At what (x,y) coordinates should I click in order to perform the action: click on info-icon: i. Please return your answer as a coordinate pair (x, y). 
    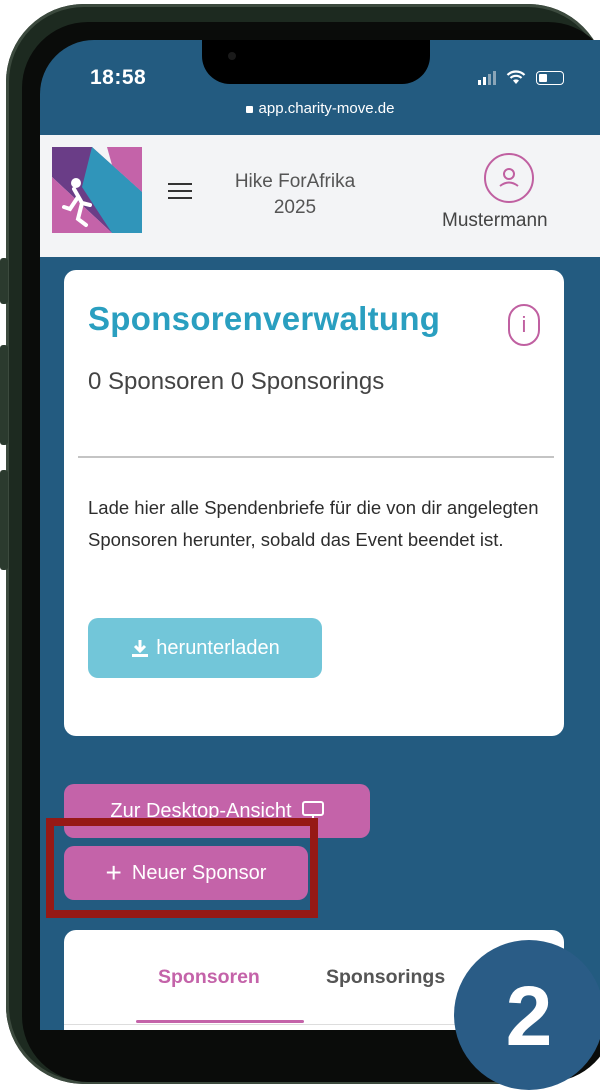
    Looking at the image, I should click on (524, 325).